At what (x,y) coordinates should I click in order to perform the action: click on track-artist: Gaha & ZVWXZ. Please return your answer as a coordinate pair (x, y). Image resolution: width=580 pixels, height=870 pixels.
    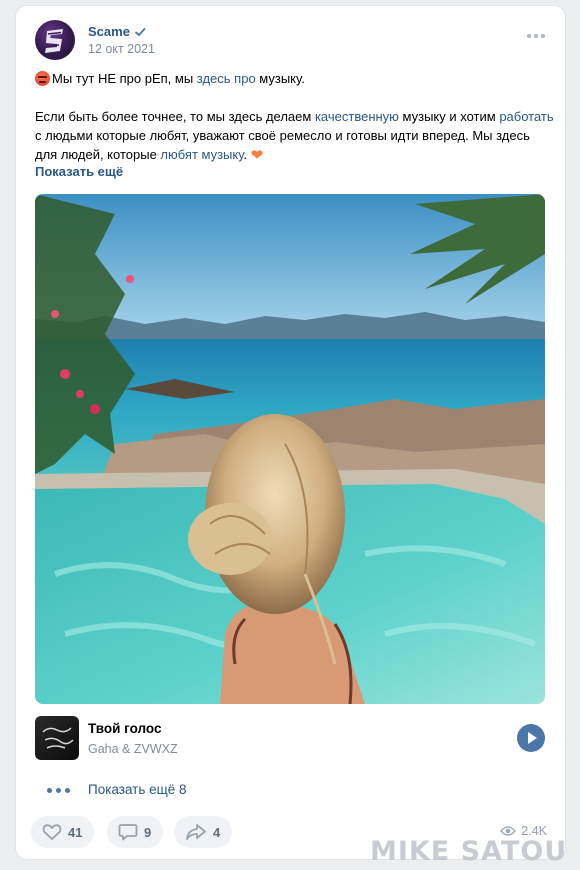
    Looking at the image, I should click on (133, 749).